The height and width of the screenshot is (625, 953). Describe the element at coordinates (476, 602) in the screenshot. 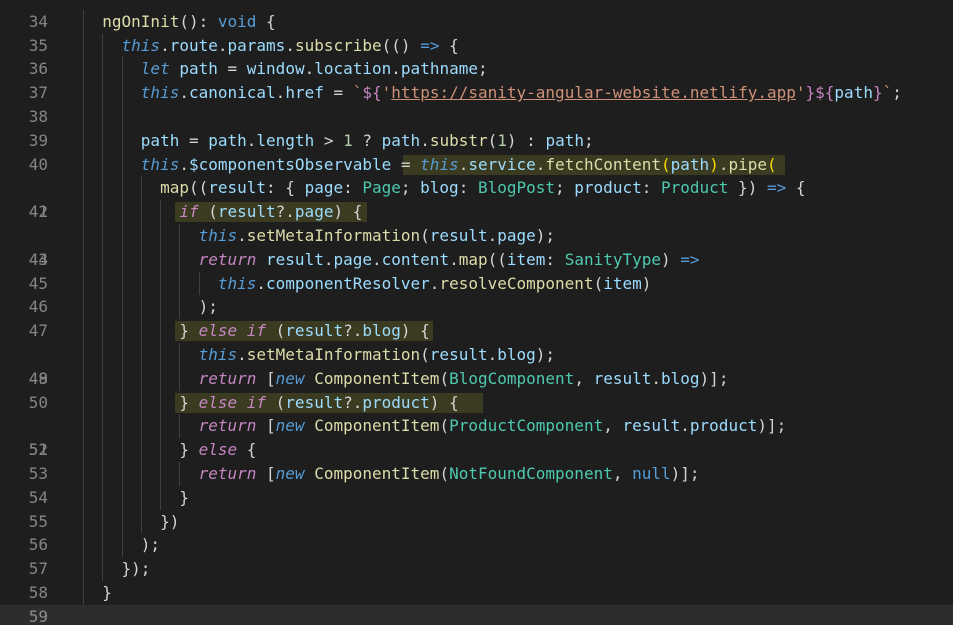

I see `code-line: 59 }` at that location.